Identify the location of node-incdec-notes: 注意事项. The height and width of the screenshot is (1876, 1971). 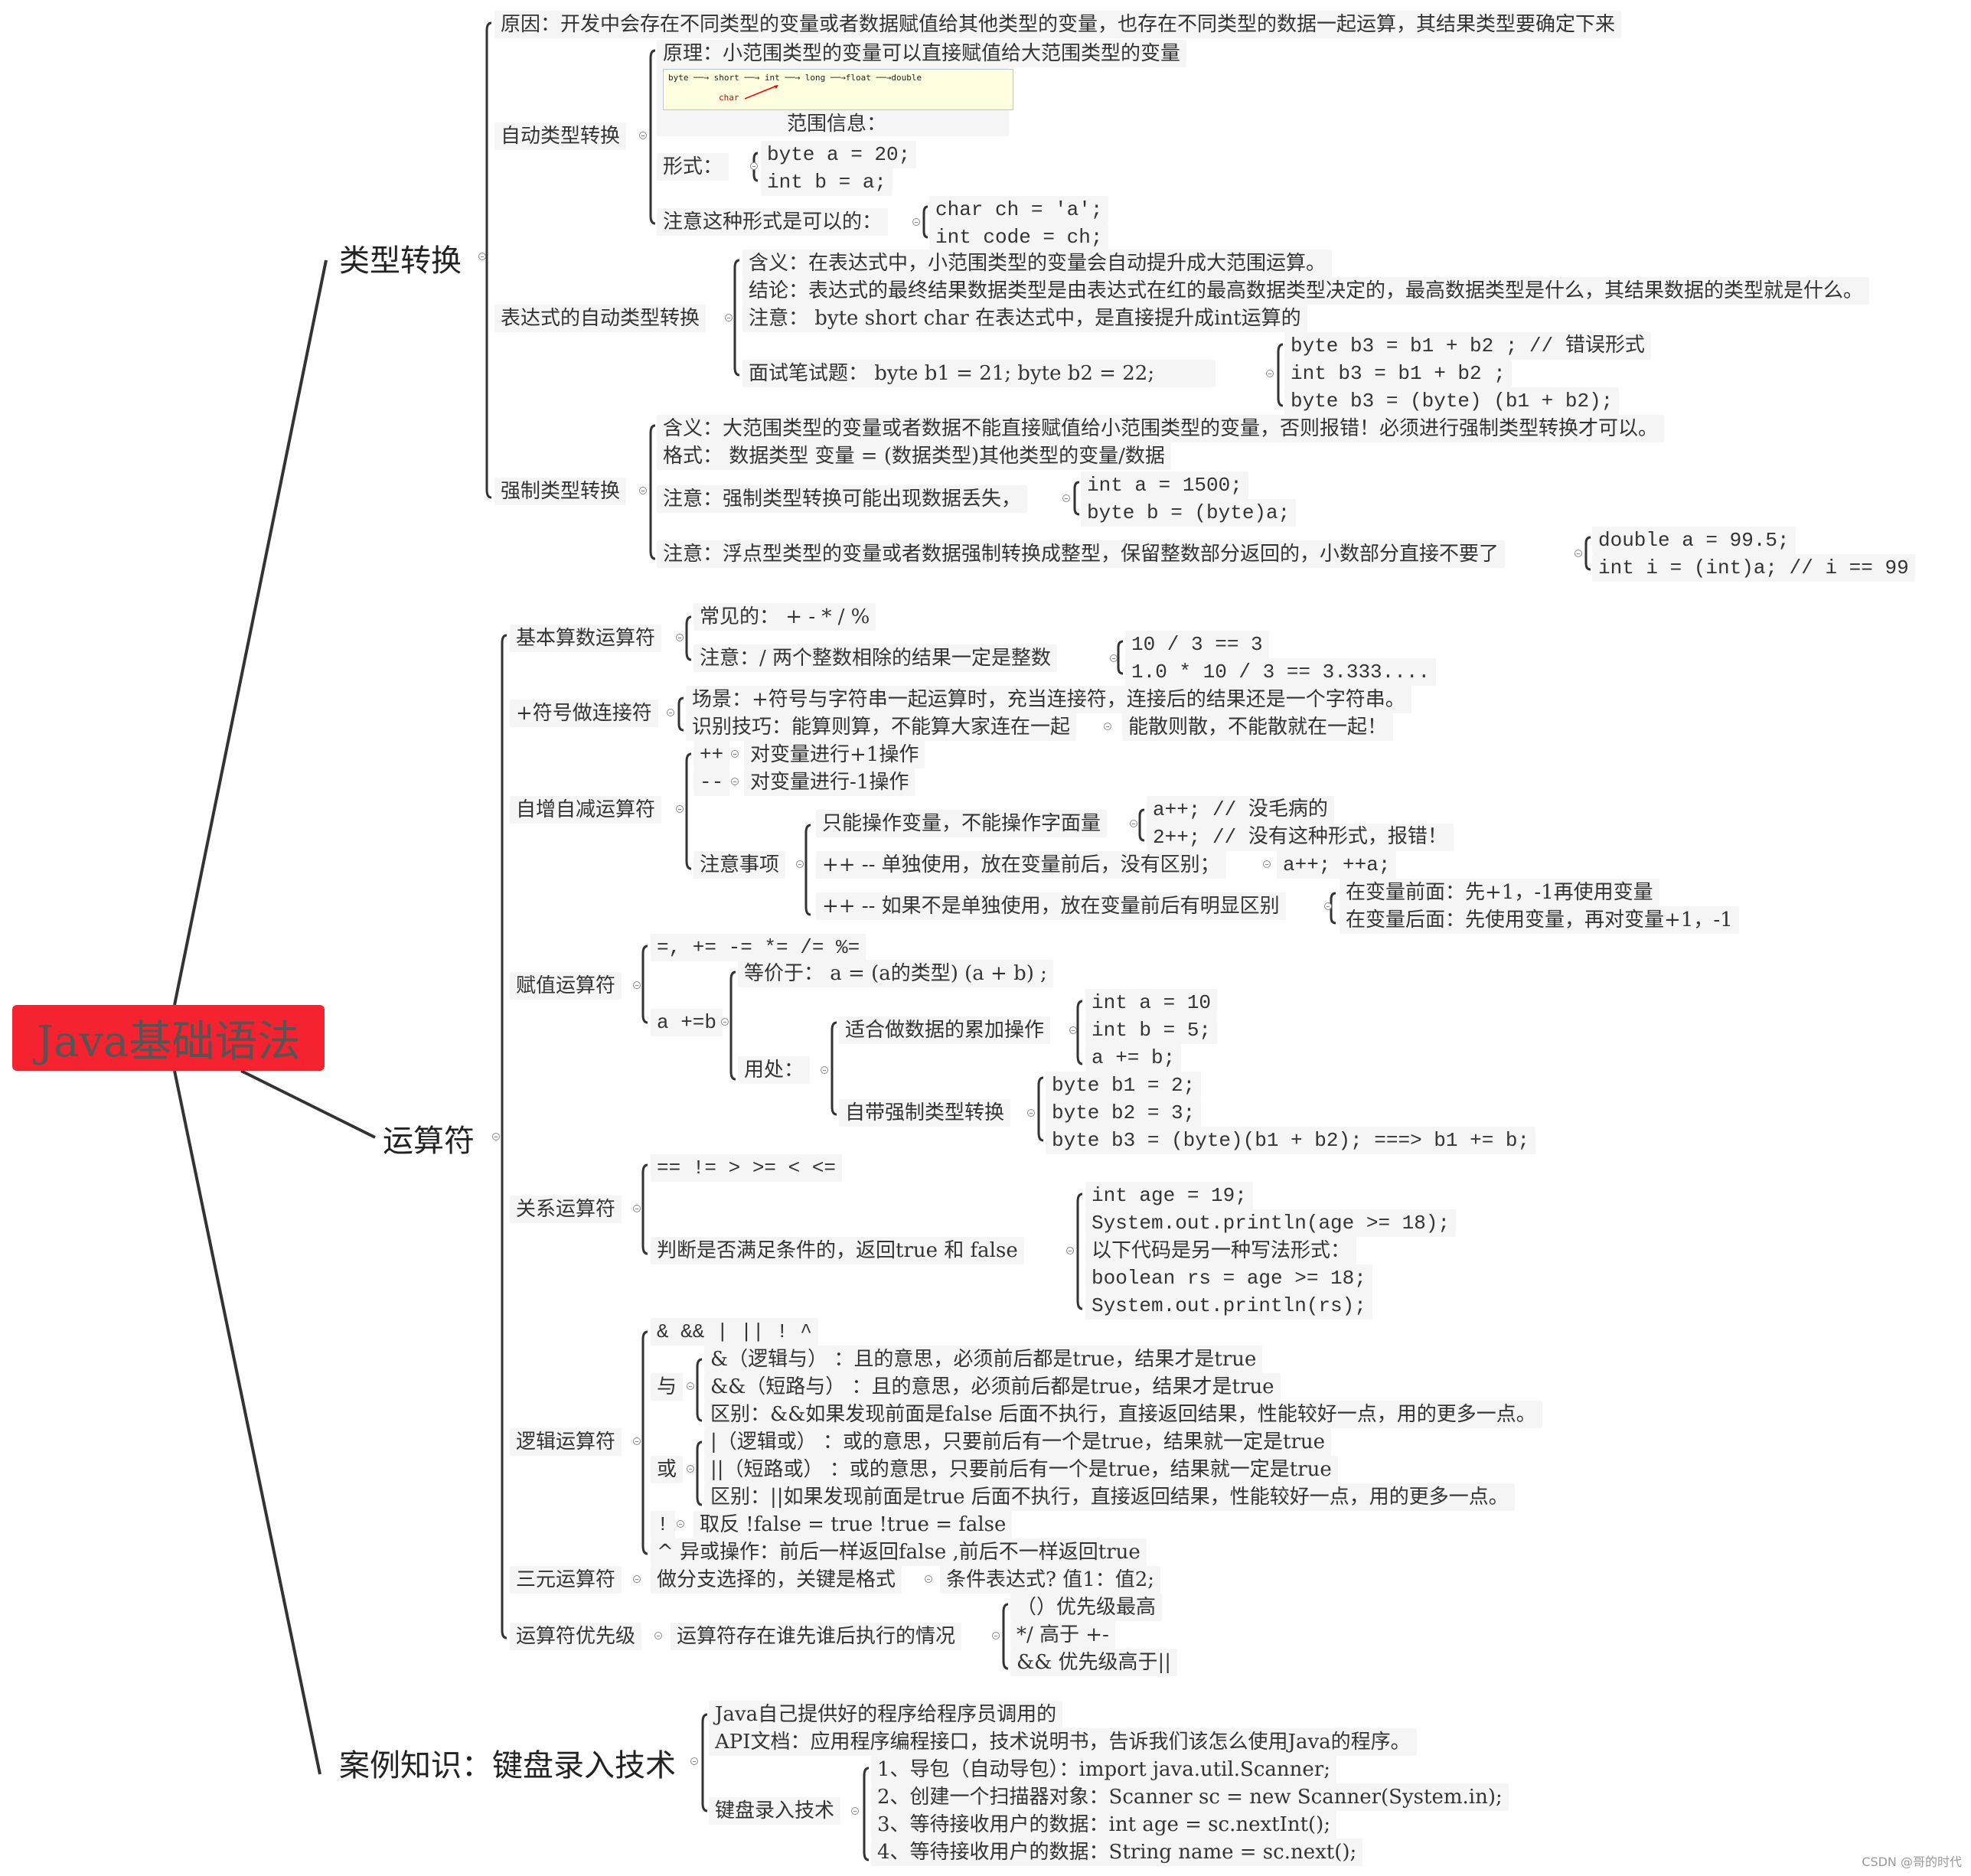
(740, 865).